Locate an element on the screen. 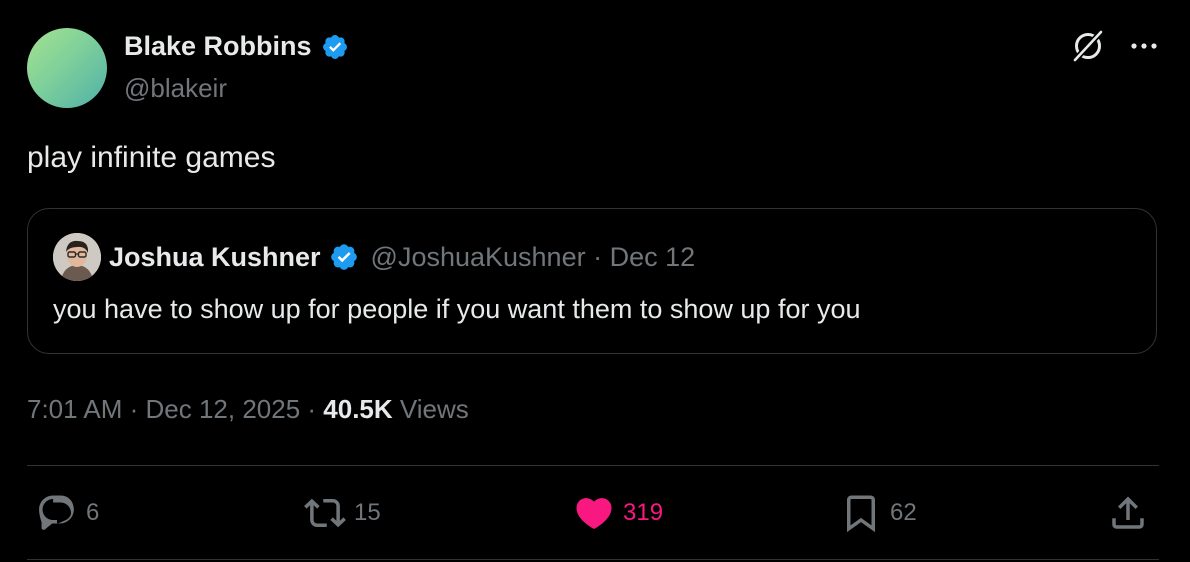 The image size is (1190, 562). bookmark-button: 62 is located at coordinates (878, 513).